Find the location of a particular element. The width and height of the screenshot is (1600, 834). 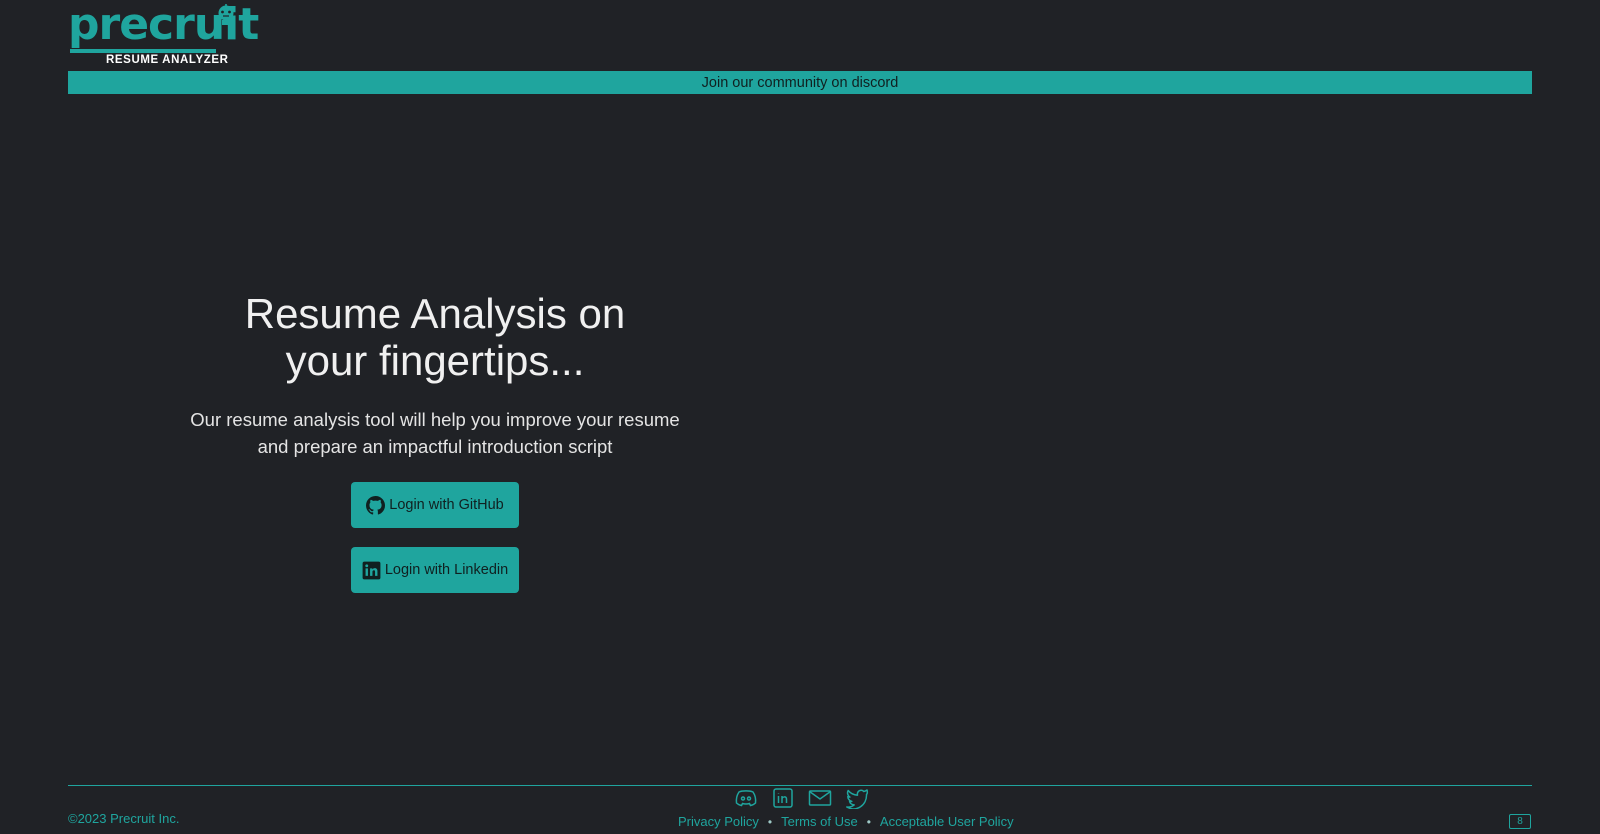

social-links is located at coordinates (801, 798).